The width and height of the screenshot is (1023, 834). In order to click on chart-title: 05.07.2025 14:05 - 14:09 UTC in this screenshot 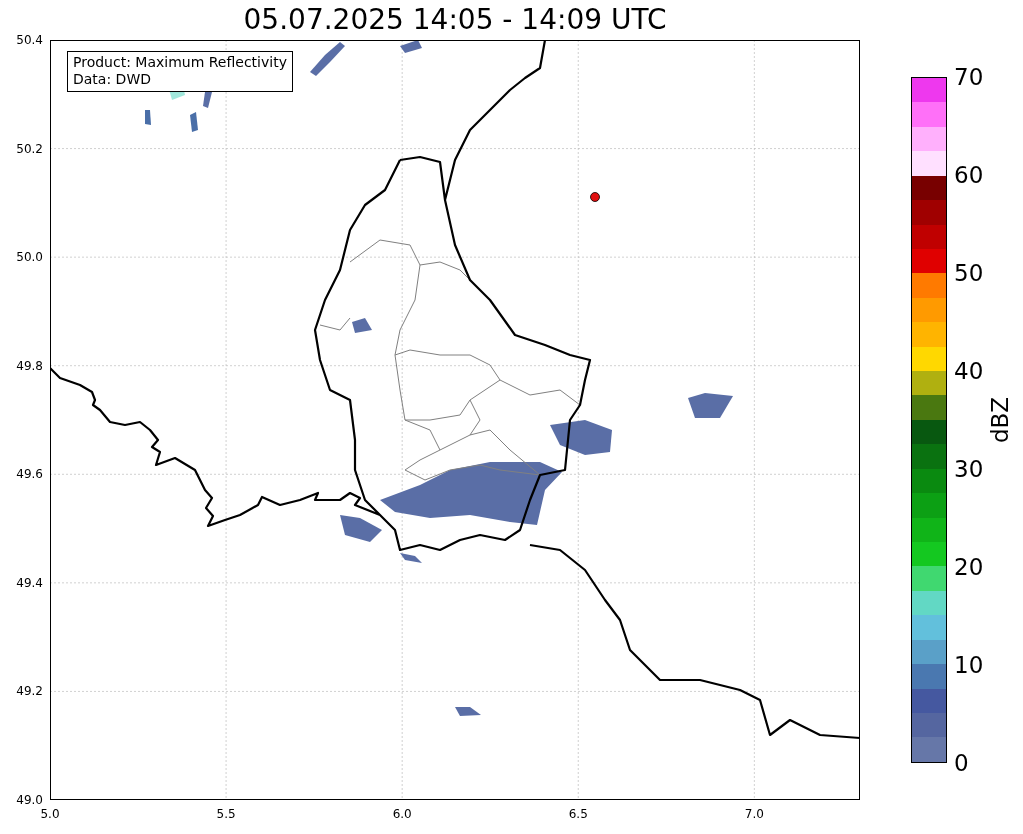, I will do `click(455, 20)`.